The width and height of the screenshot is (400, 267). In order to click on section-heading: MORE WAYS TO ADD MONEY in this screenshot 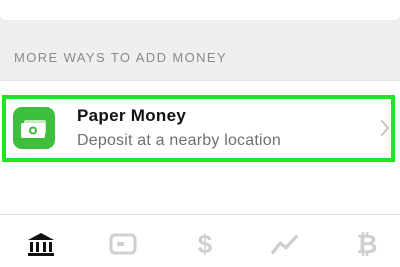, I will do `click(121, 57)`.